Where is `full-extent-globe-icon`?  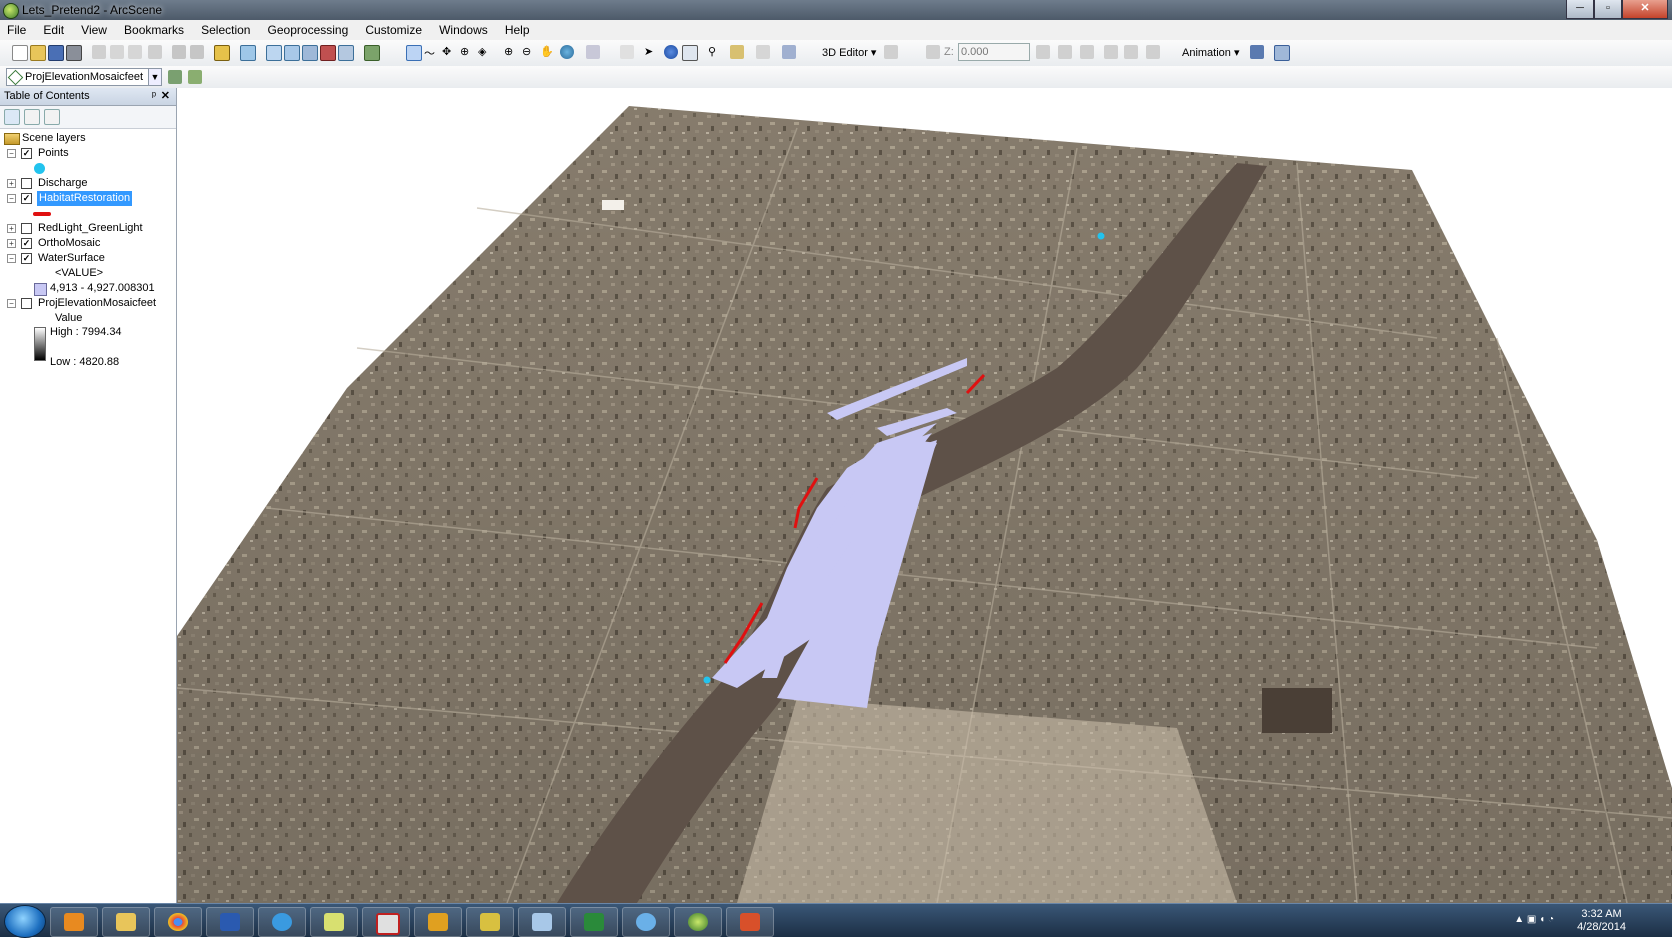 full-extent-globe-icon is located at coordinates (567, 52).